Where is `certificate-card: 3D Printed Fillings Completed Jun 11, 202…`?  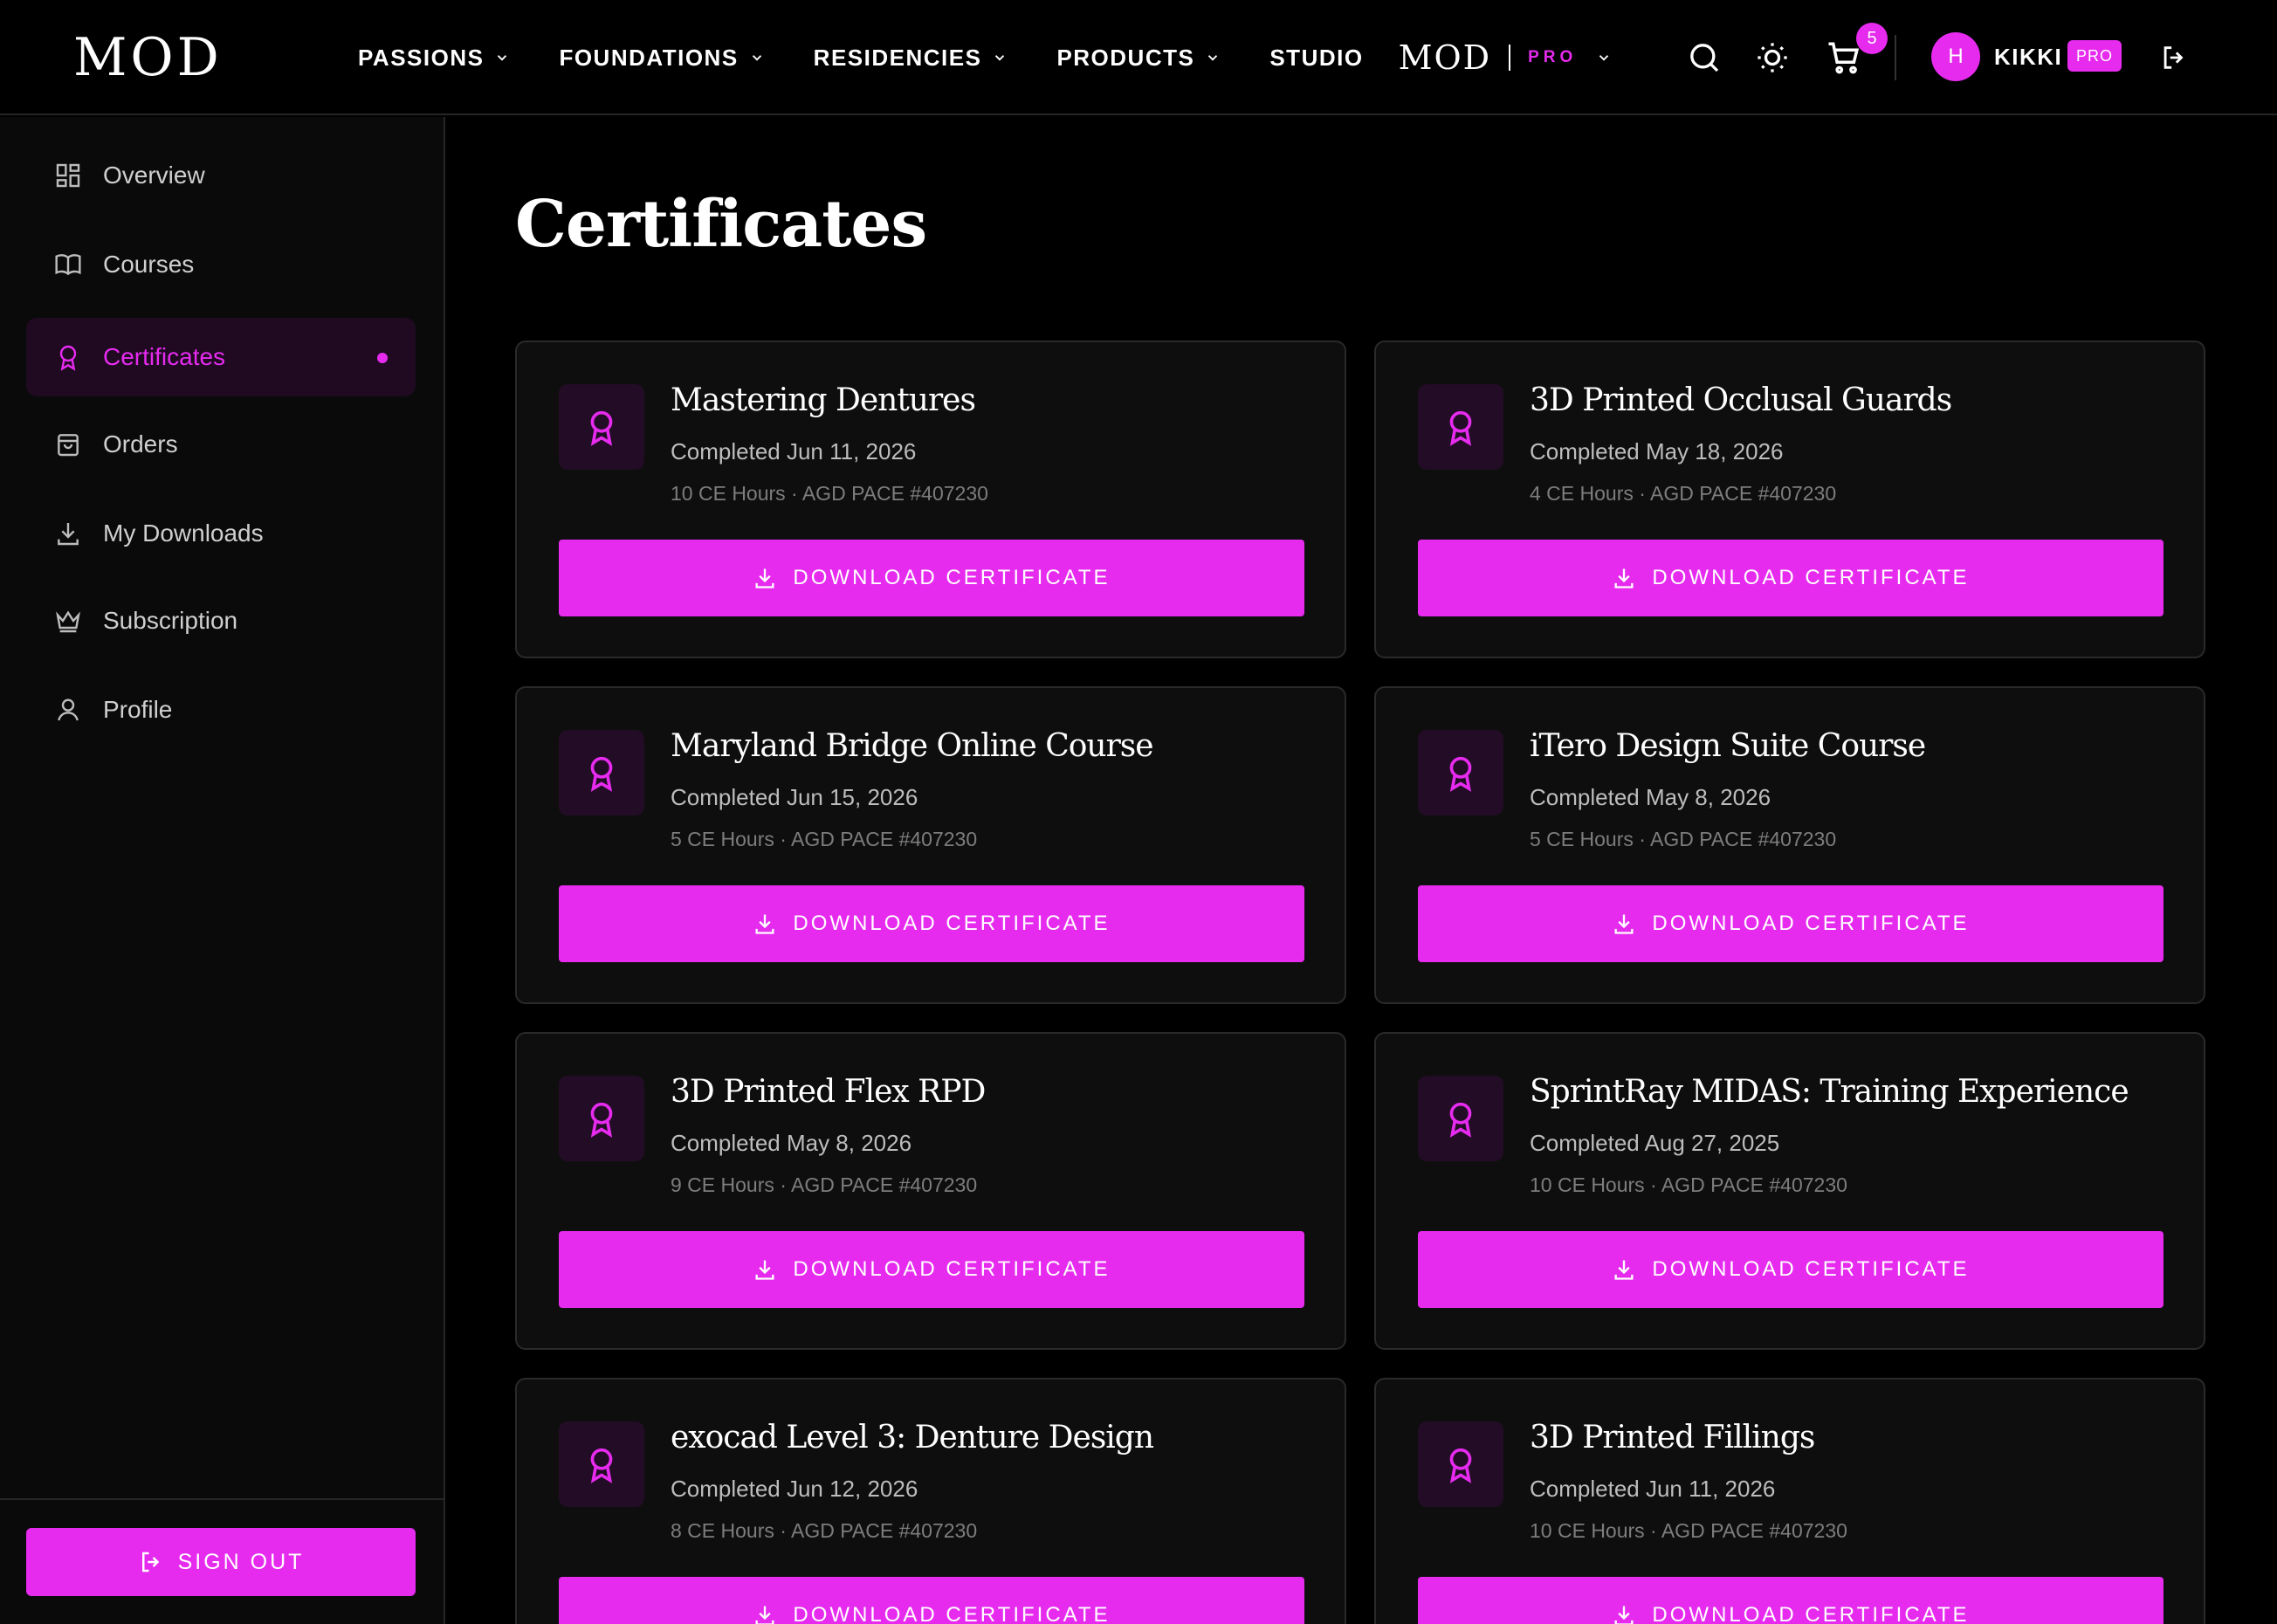
certificate-card: 3D Printed Fillings Completed Jun 11, 202… is located at coordinates (1790, 1501).